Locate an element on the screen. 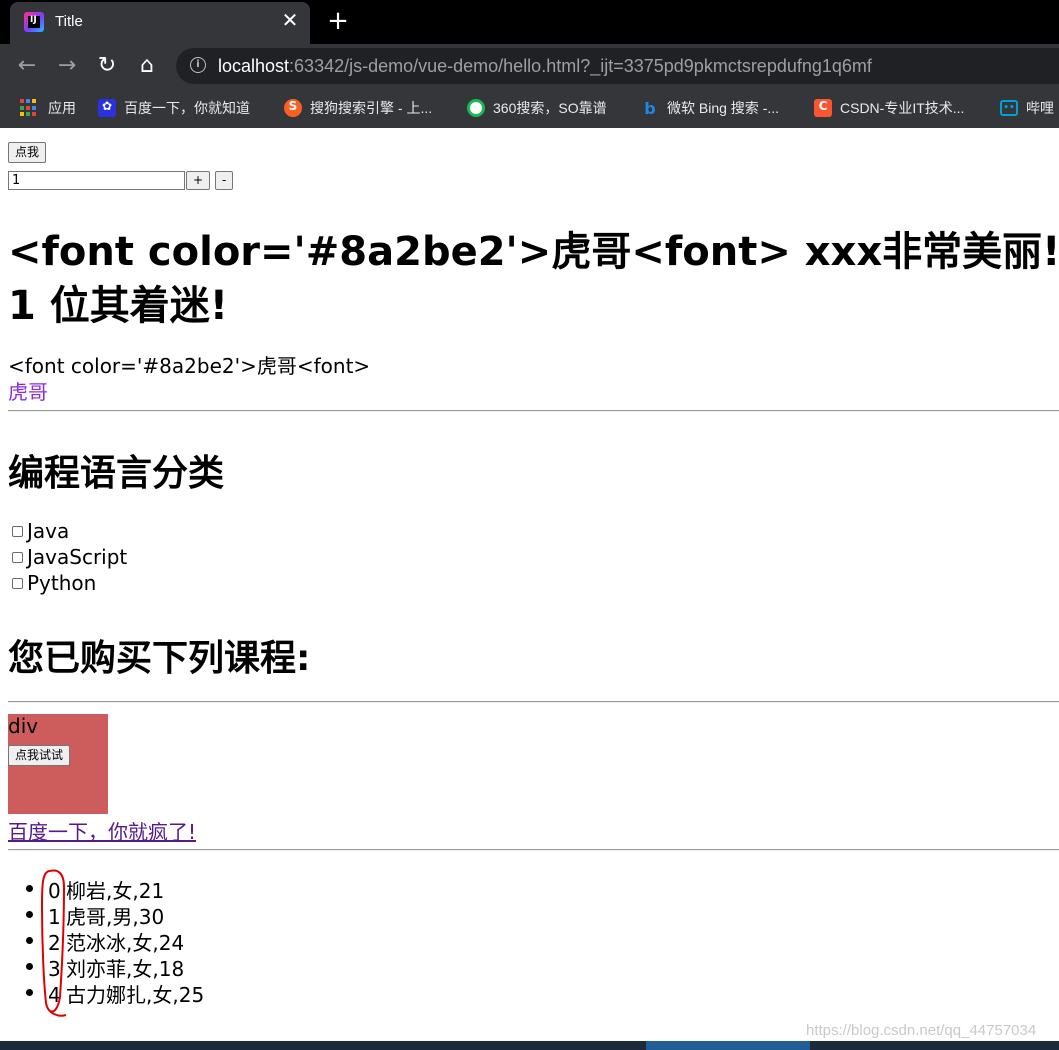  click-me-button: 点我 is located at coordinates (27, 152).